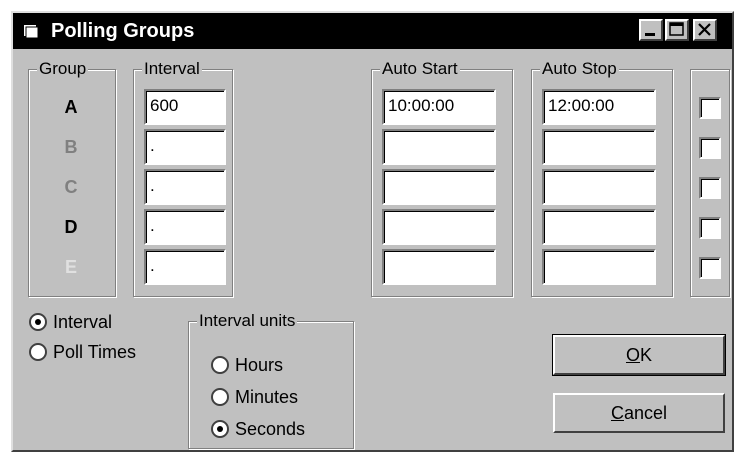  I want to click on mode-label: Poll Times, so click(95, 351).